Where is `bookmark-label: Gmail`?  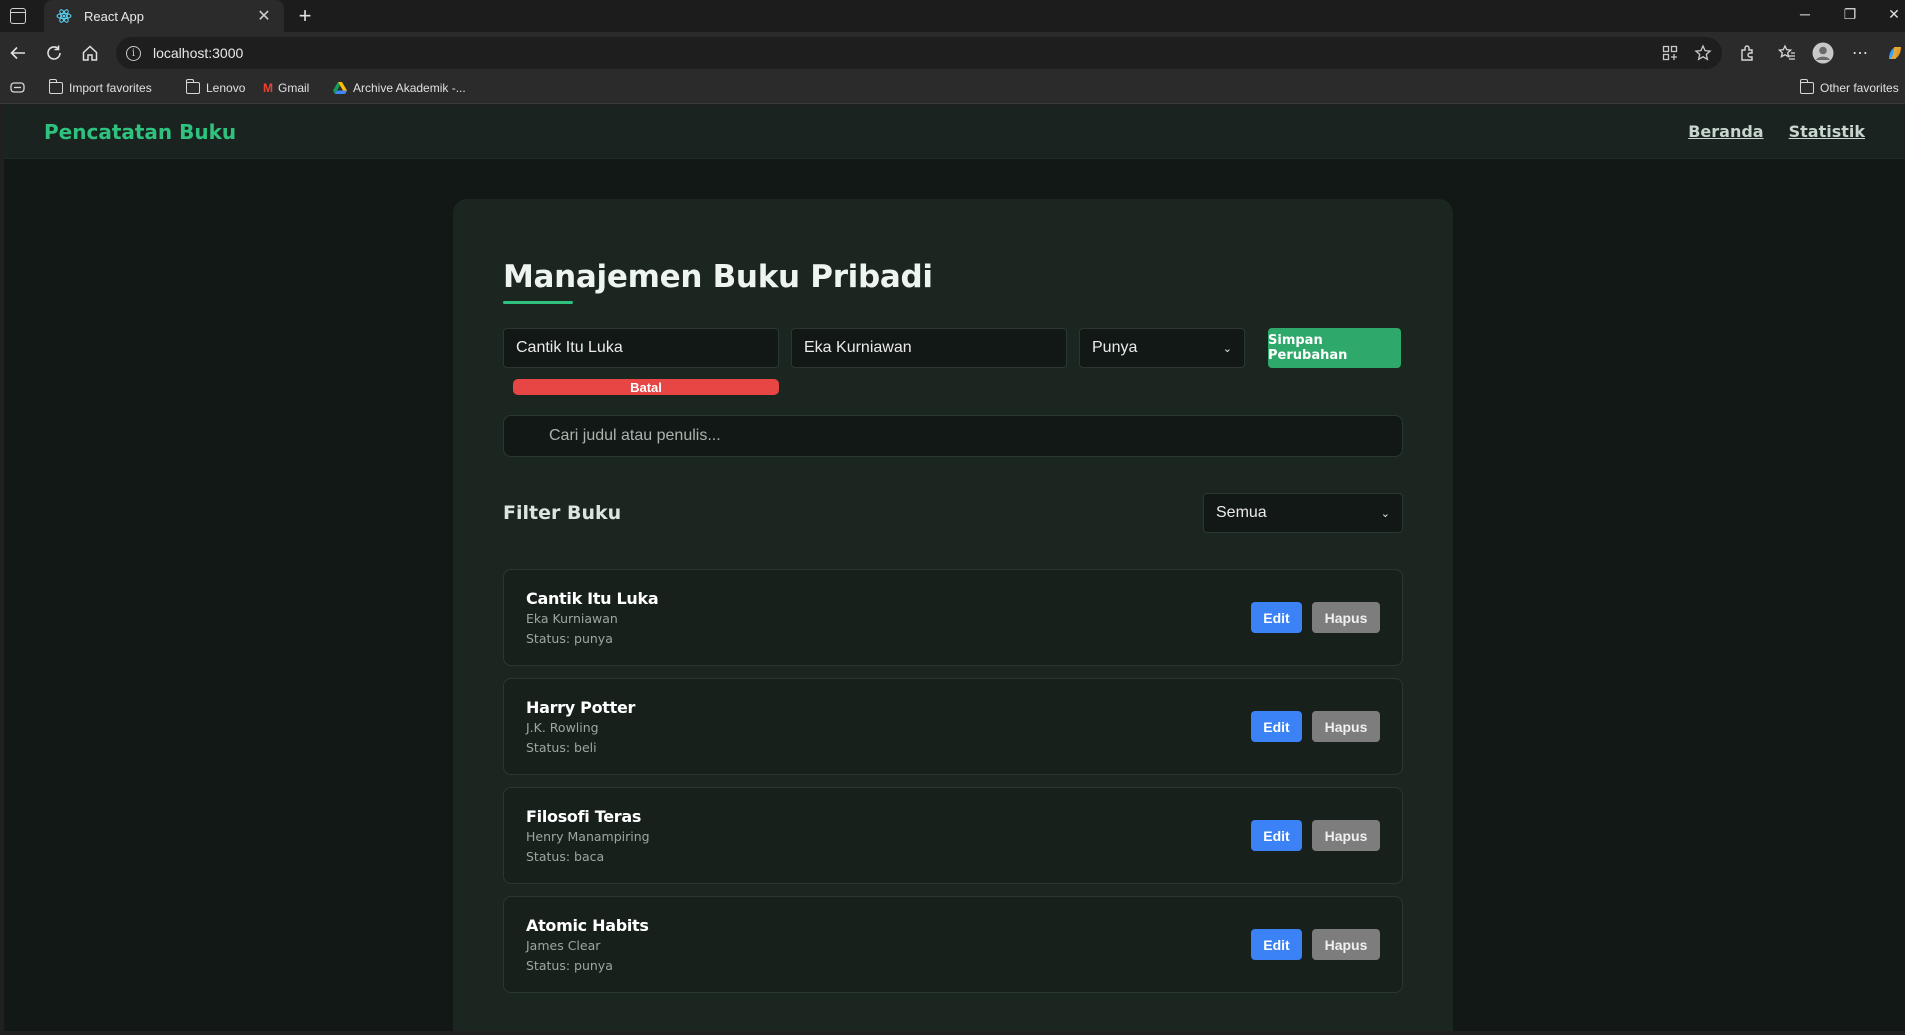
bookmark-label: Gmail is located at coordinates (294, 88).